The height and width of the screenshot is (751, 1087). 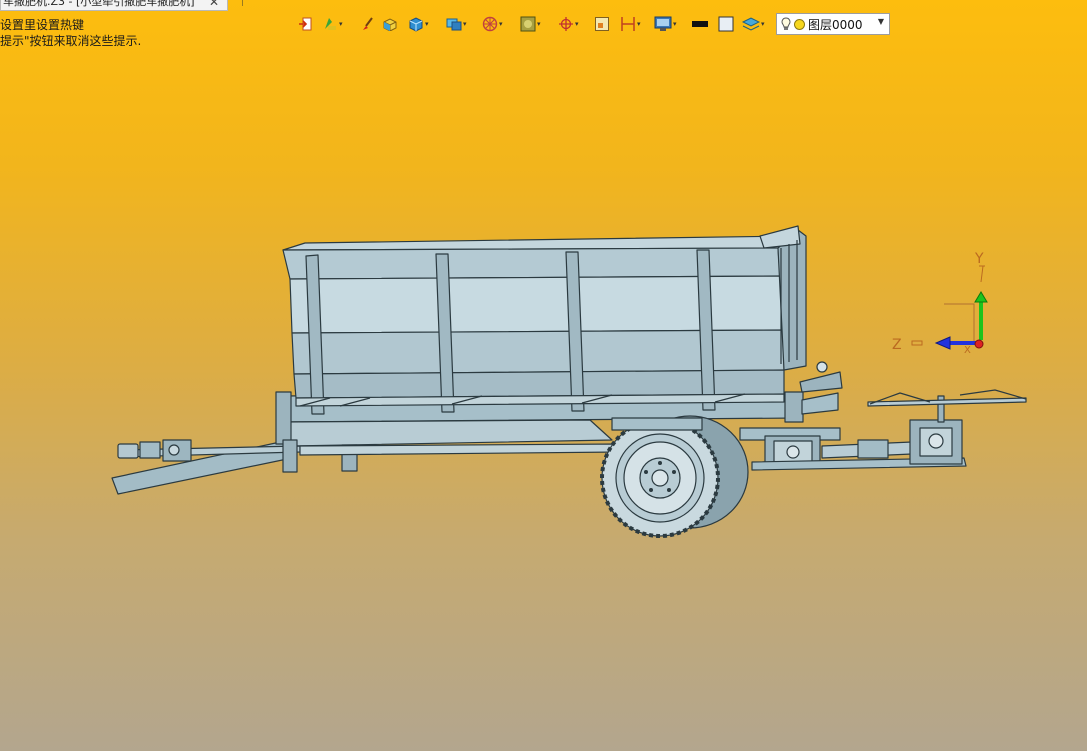 I want to click on z-axis-label: Z, so click(x=897, y=345).